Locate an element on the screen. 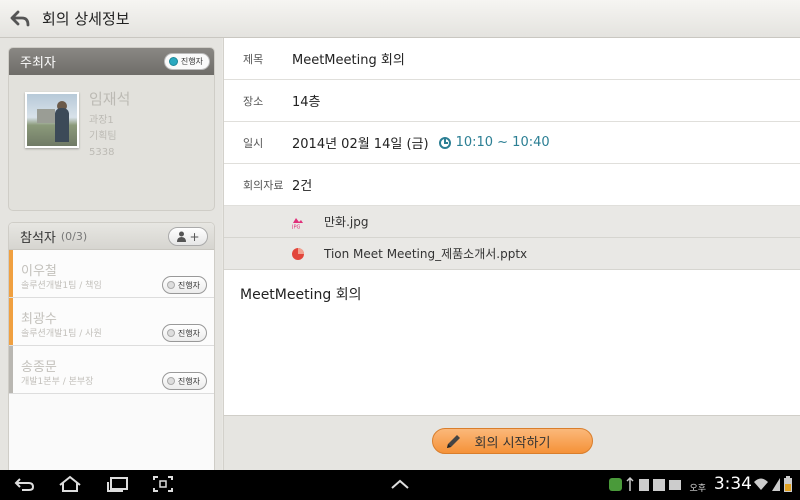 Image resolution: width=800 pixels, height=500 pixels. add-attendee-label: + is located at coordinates (194, 236).